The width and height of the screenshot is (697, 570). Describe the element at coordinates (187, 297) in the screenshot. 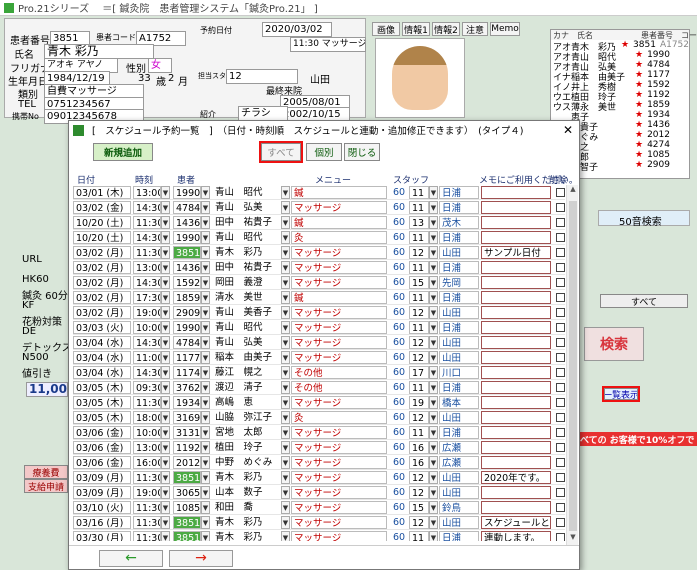

I see `patient-no-field: 1859` at that location.